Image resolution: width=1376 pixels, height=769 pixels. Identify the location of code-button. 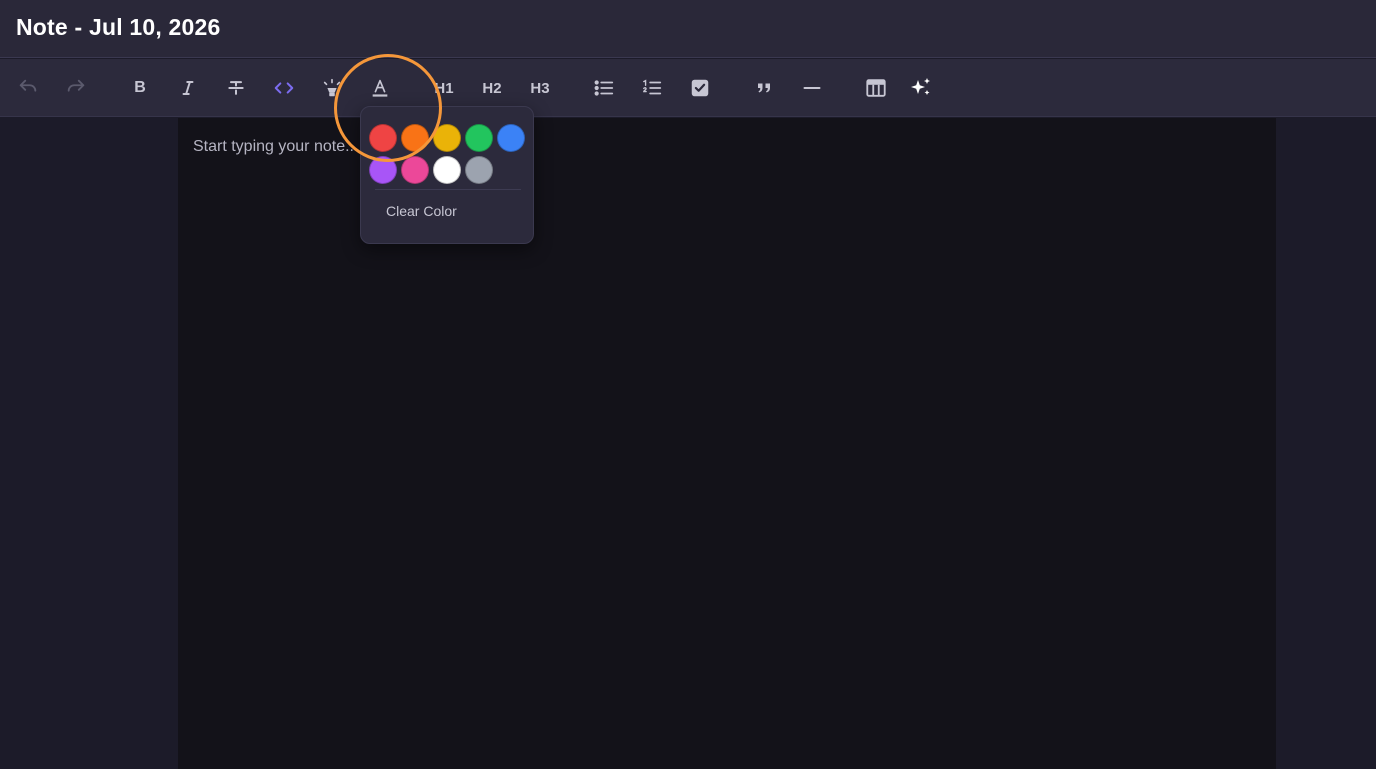
(284, 88).